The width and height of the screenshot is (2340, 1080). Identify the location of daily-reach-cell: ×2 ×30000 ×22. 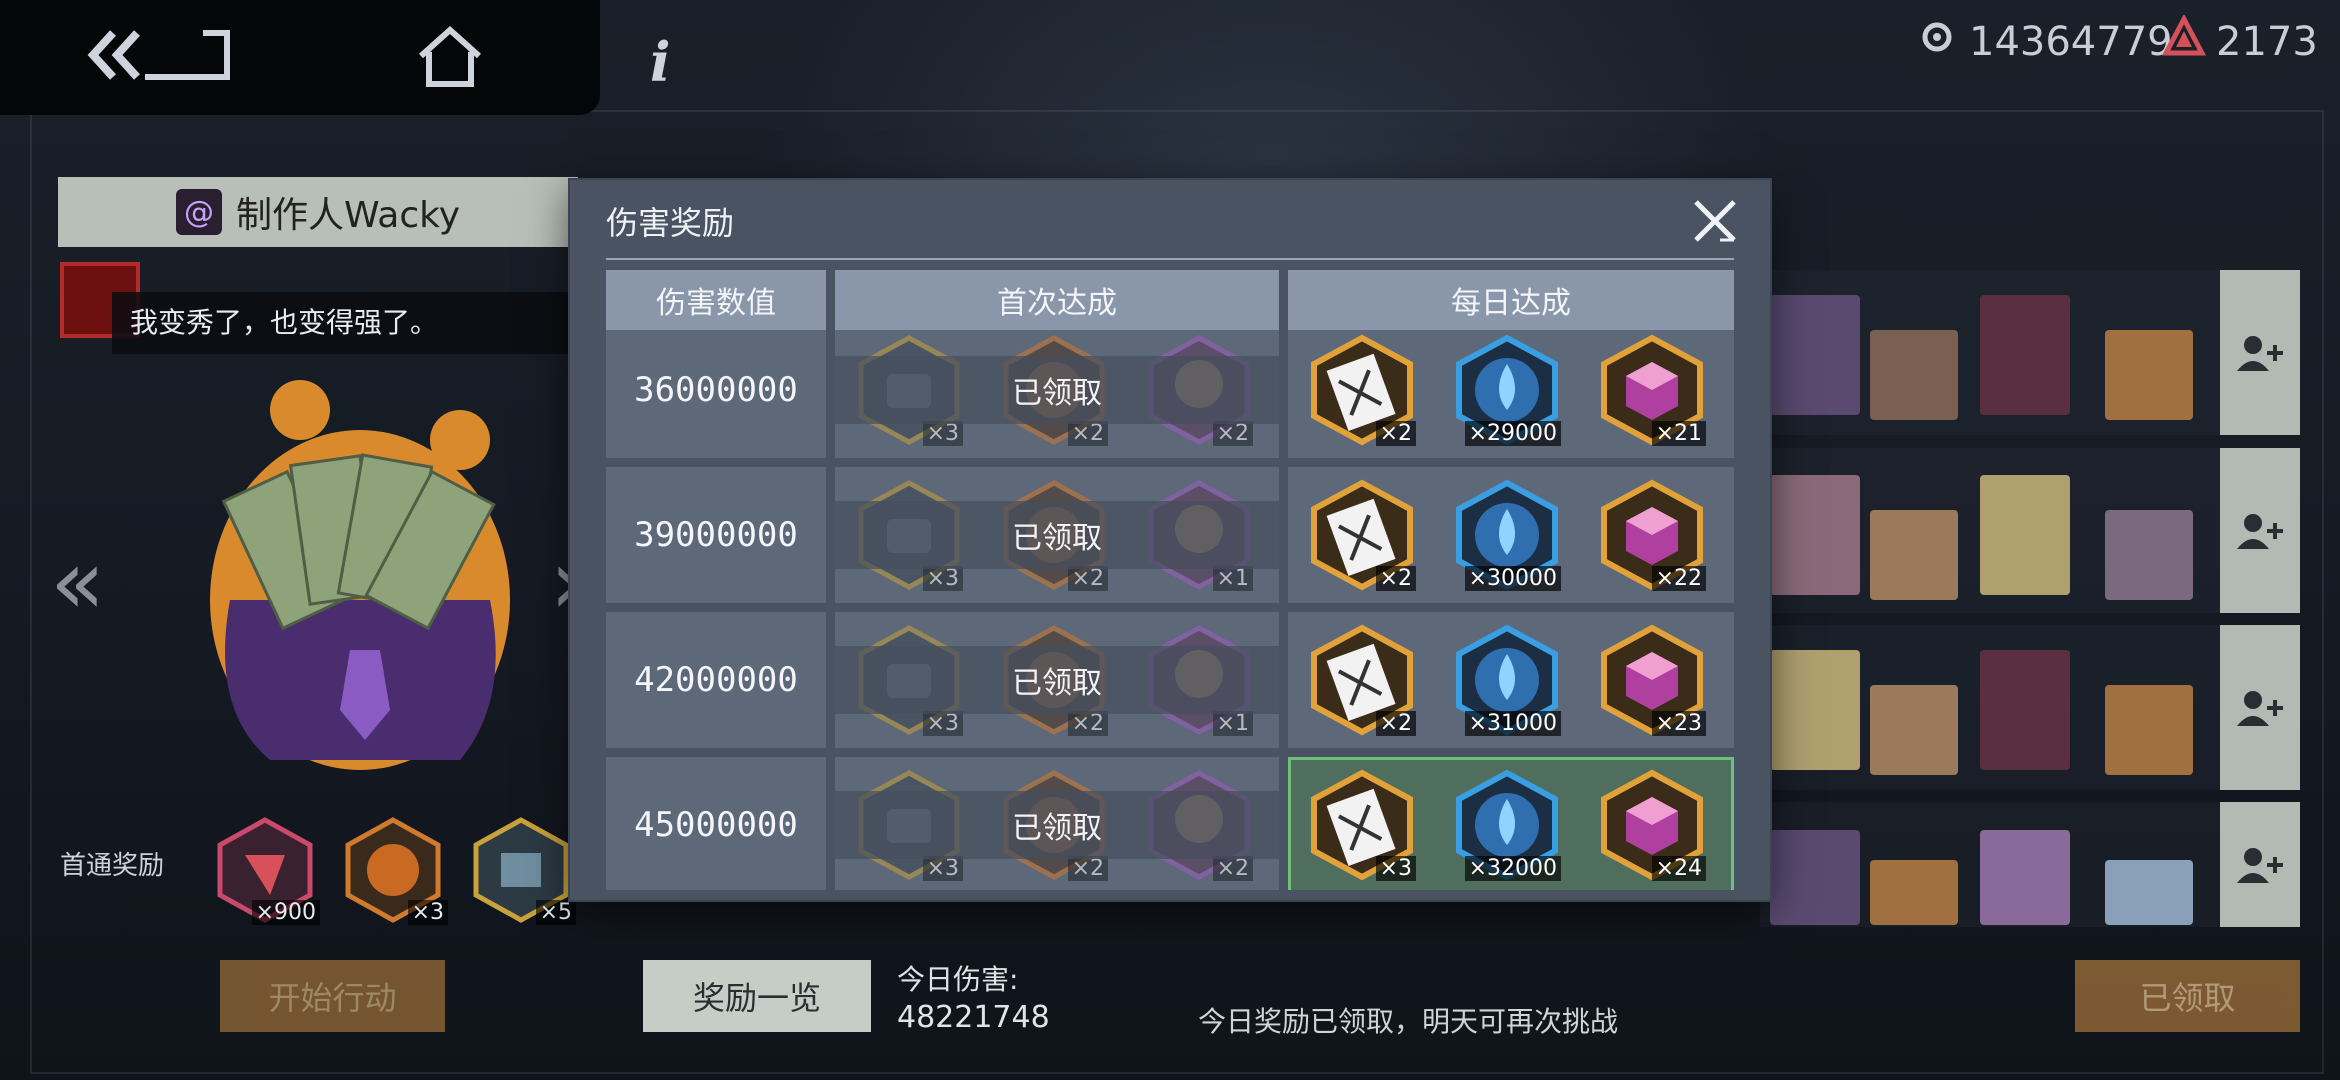
(1511, 535).